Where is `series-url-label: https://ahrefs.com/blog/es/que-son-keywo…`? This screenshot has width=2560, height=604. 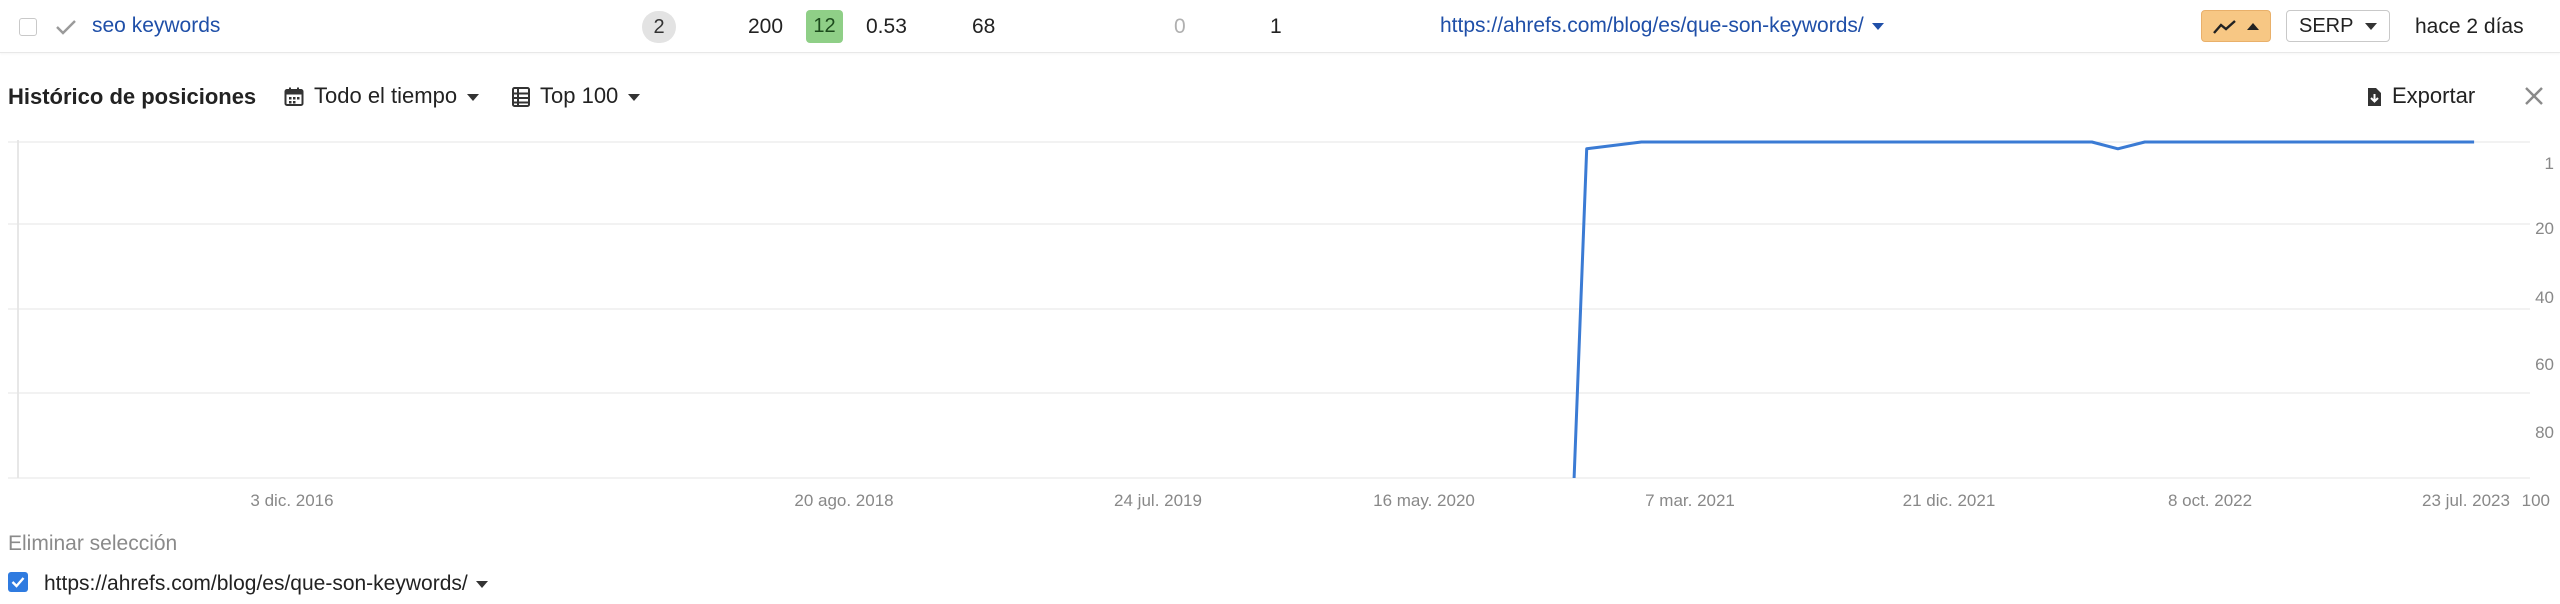
series-url-label: https://ahrefs.com/blog/es/que-son-keywo… is located at coordinates (256, 583).